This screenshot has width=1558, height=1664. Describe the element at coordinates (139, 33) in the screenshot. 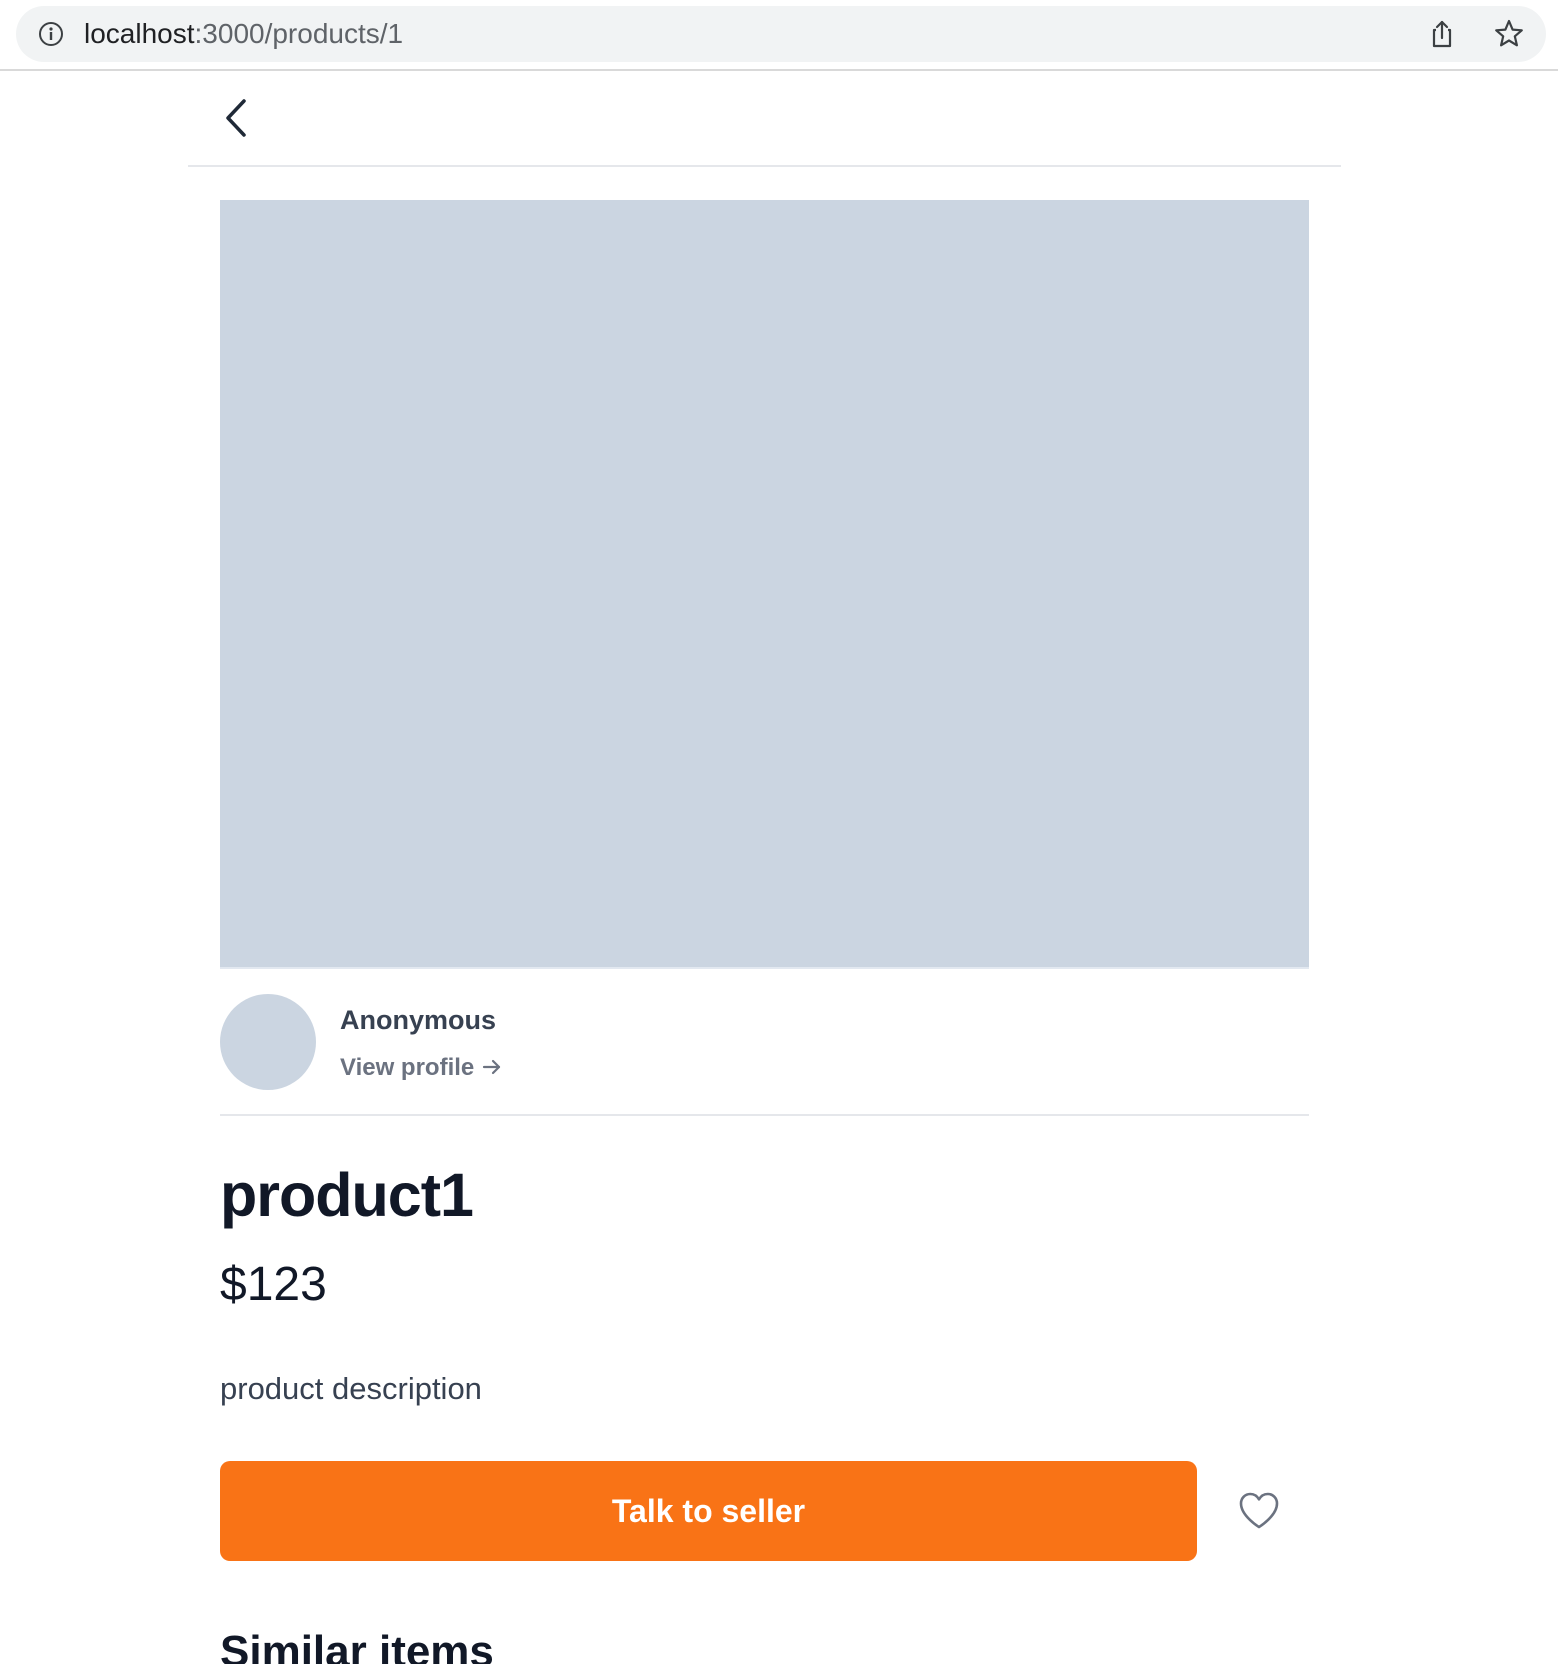

I see `url-host: localhost` at that location.